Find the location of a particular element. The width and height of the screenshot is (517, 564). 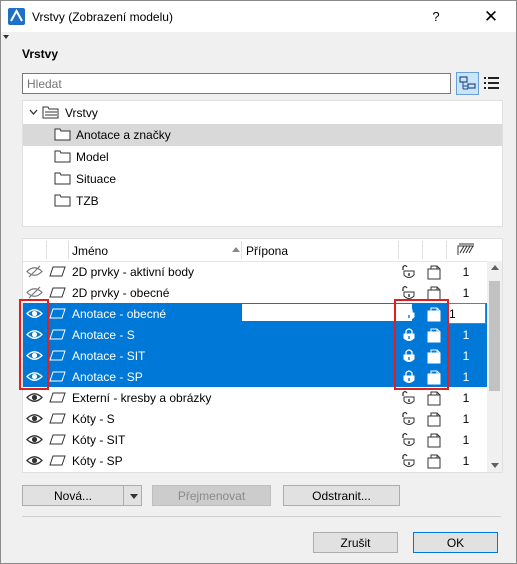

tree-root-row: Vrstvy is located at coordinates (262, 113).